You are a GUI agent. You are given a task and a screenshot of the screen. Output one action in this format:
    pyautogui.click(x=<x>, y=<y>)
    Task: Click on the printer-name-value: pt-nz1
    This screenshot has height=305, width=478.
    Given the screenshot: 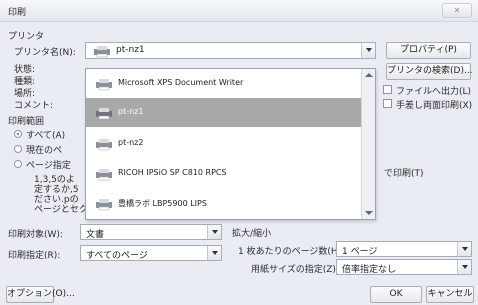 What is the action you would take?
    pyautogui.click(x=130, y=50)
    